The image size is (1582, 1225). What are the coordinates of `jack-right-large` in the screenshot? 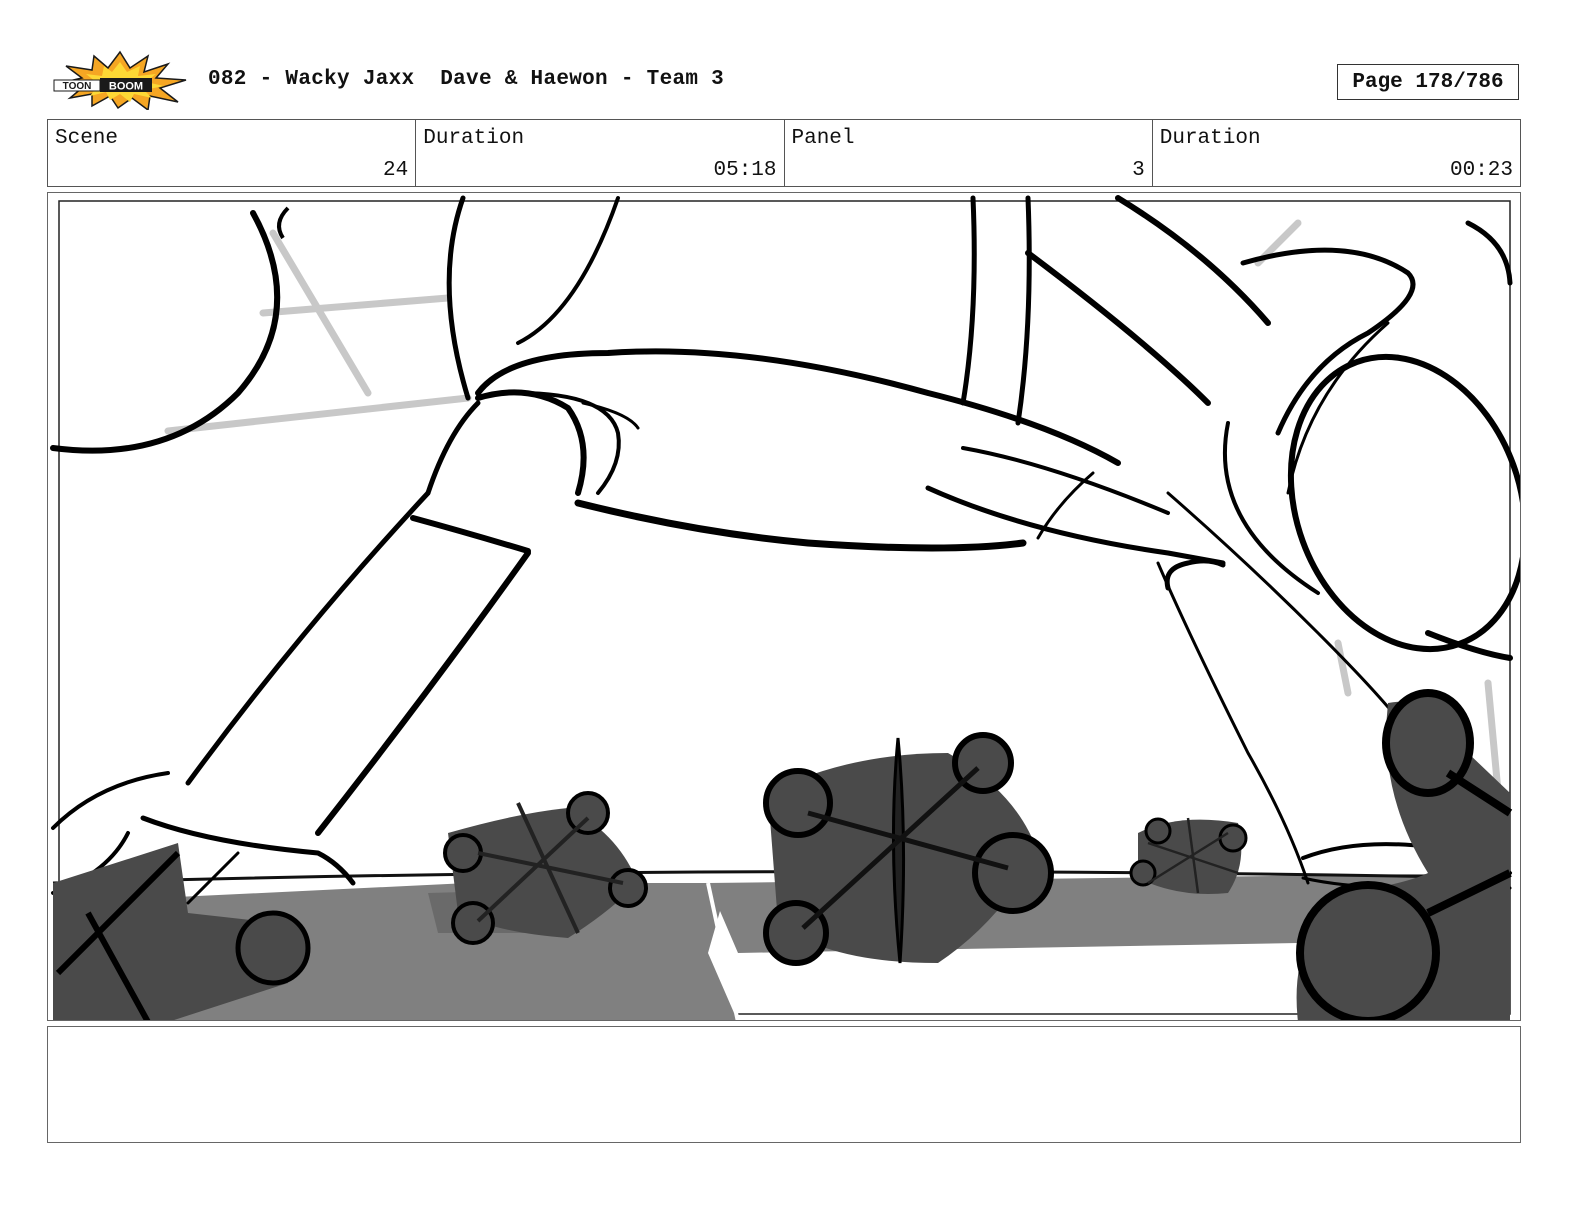 It's located at (1404, 854).